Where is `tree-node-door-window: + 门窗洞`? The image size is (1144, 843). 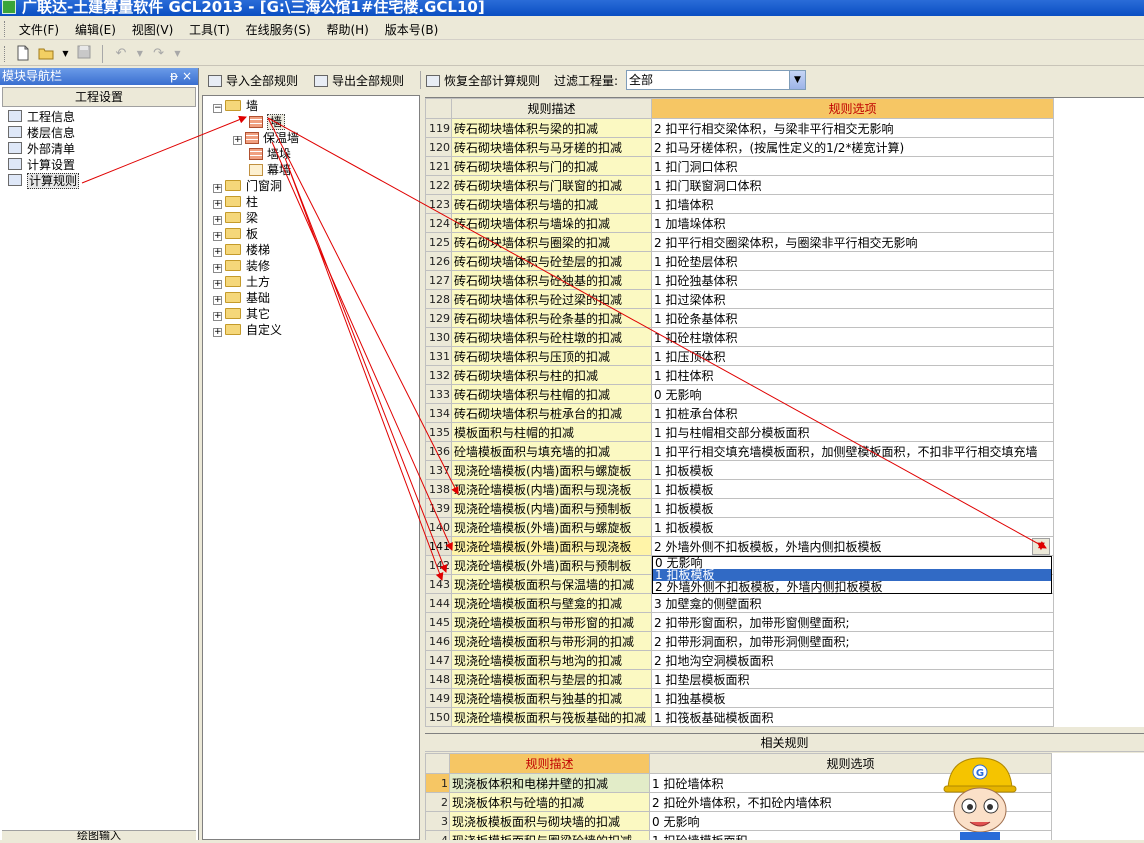 tree-node-door-window: + 门窗洞 is located at coordinates (247, 186).